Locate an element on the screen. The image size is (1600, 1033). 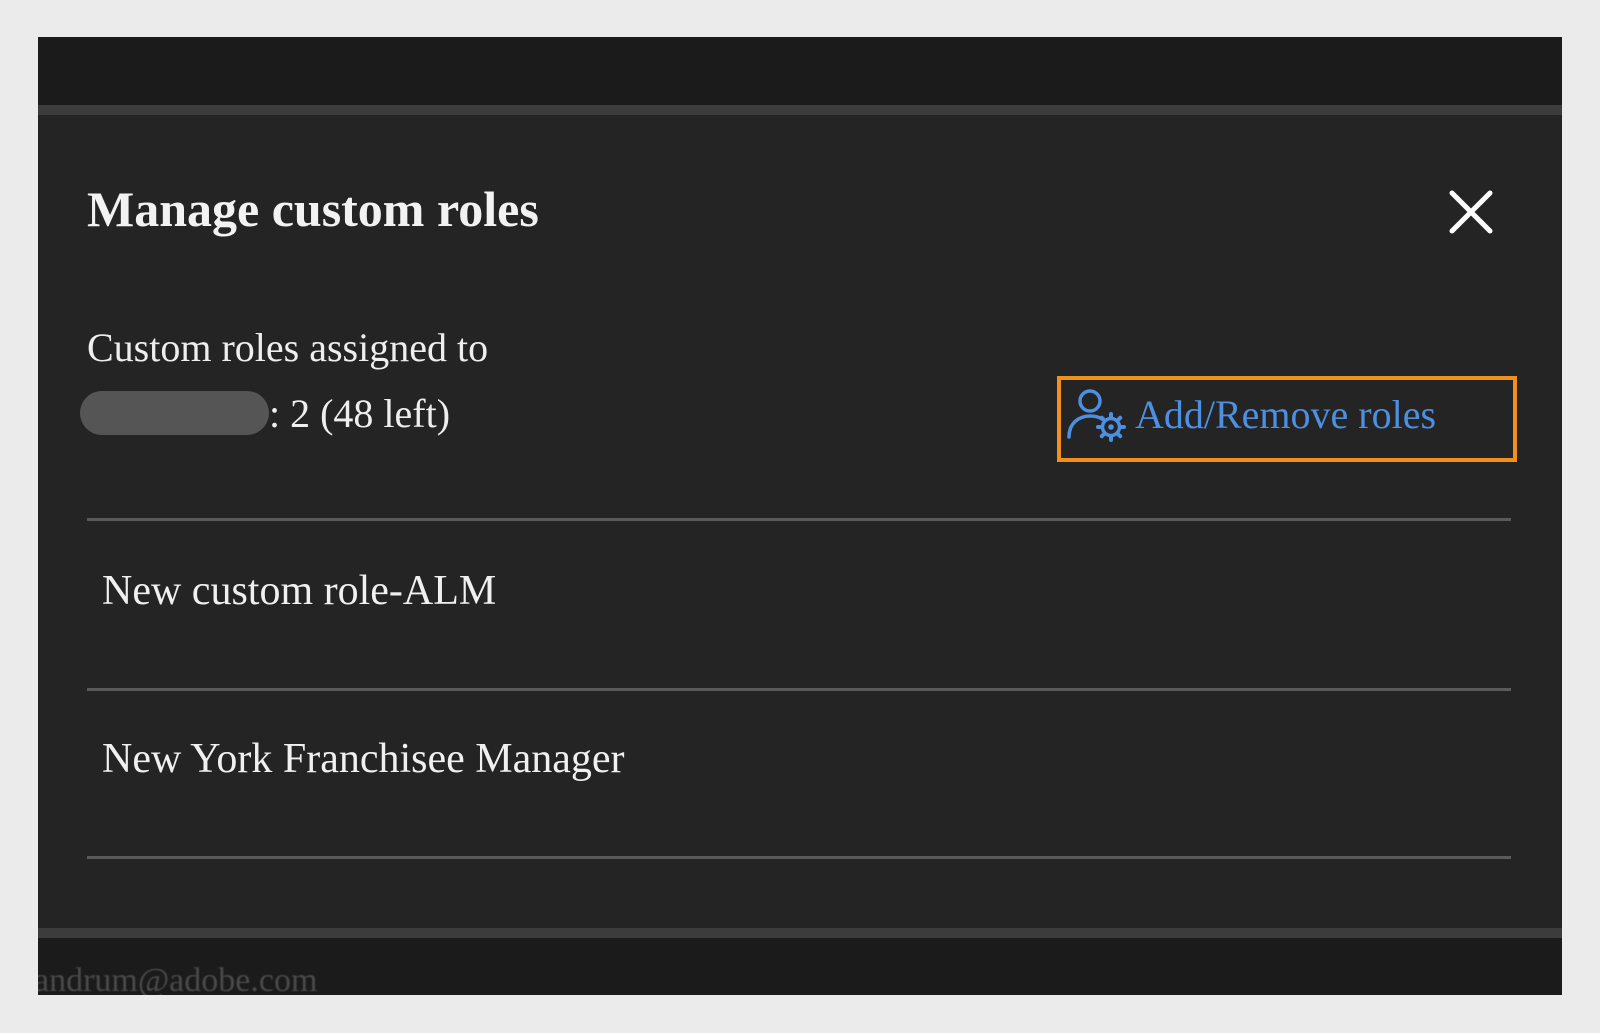
add-remove-roles-button: Add/Remove roles is located at coordinates (1250, 414).